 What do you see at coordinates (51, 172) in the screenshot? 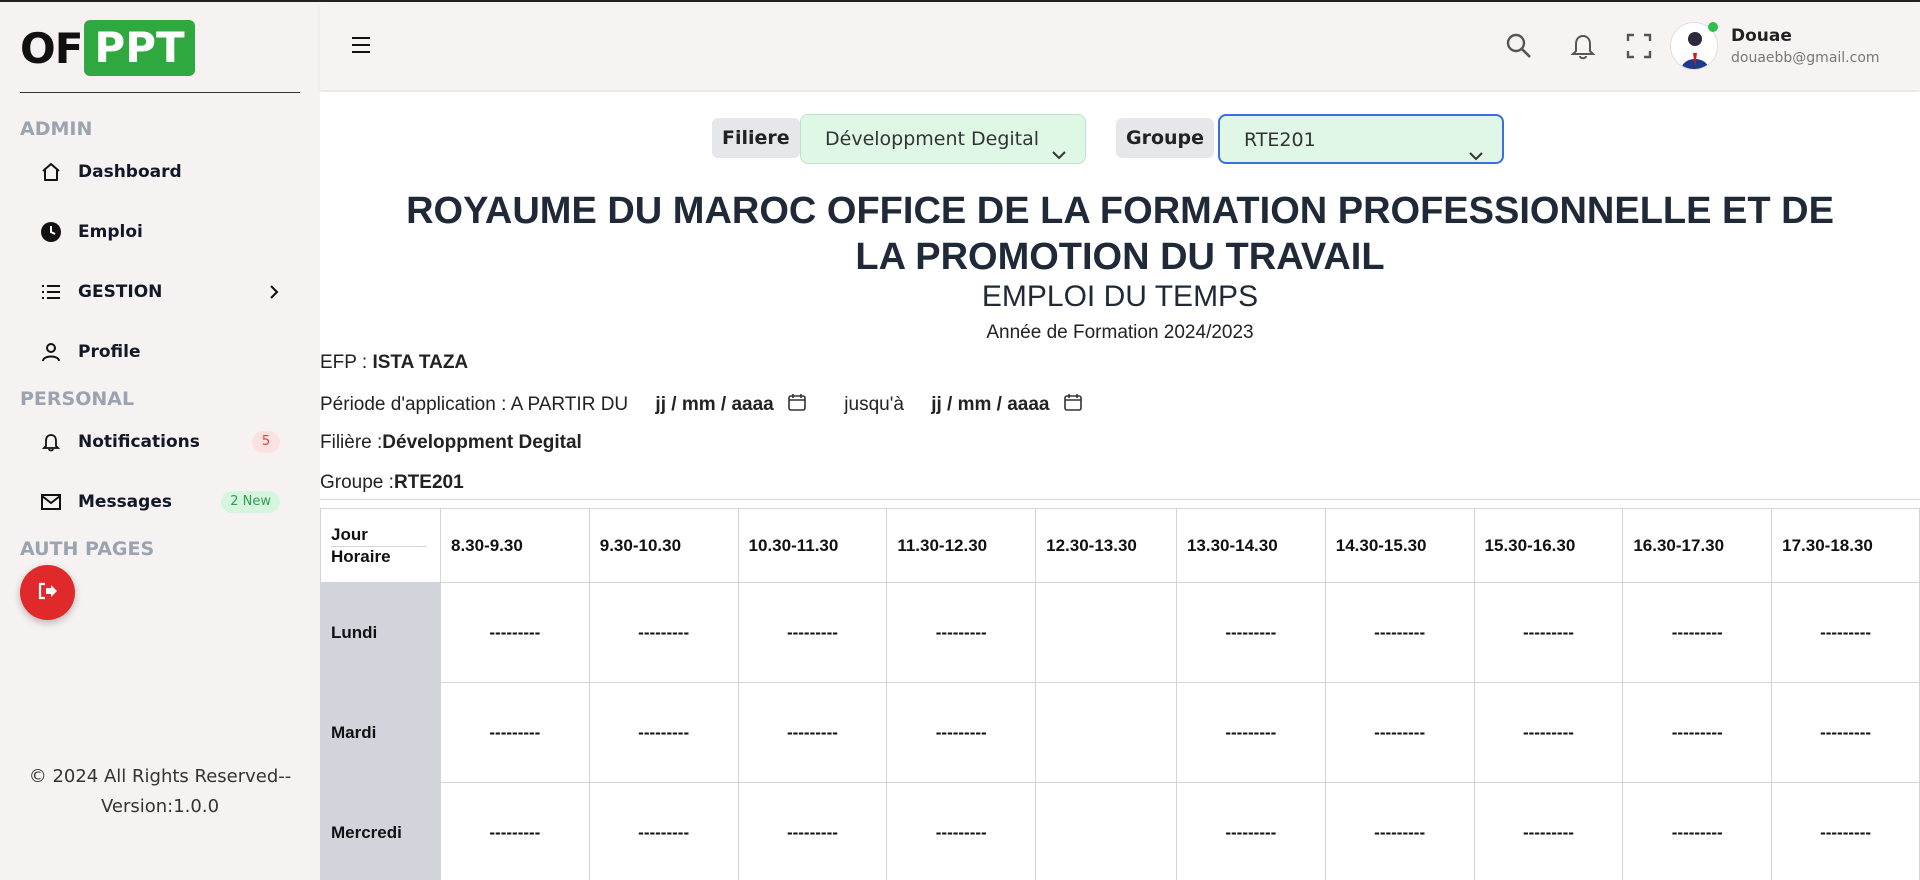
I see `home-icon` at bounding box center [51, 172].